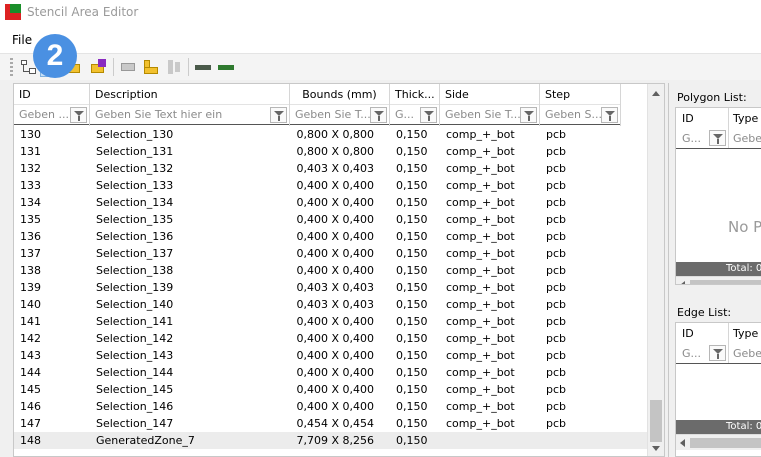 This screenshot has height=457, width=761. Describe the element at coordinates (704, 312) in the screenshot. I see `edge-list-title: Edge List:` at that location.